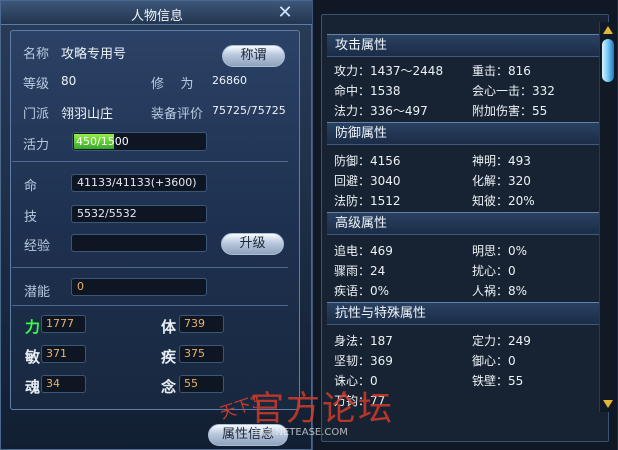 Image resolution: width=618 pixels, height=450 pixels. What do you see at coordinates (229, 80) in the screenshot?
I see `cultivation-value: 26860` at bounding box center [229, 80].